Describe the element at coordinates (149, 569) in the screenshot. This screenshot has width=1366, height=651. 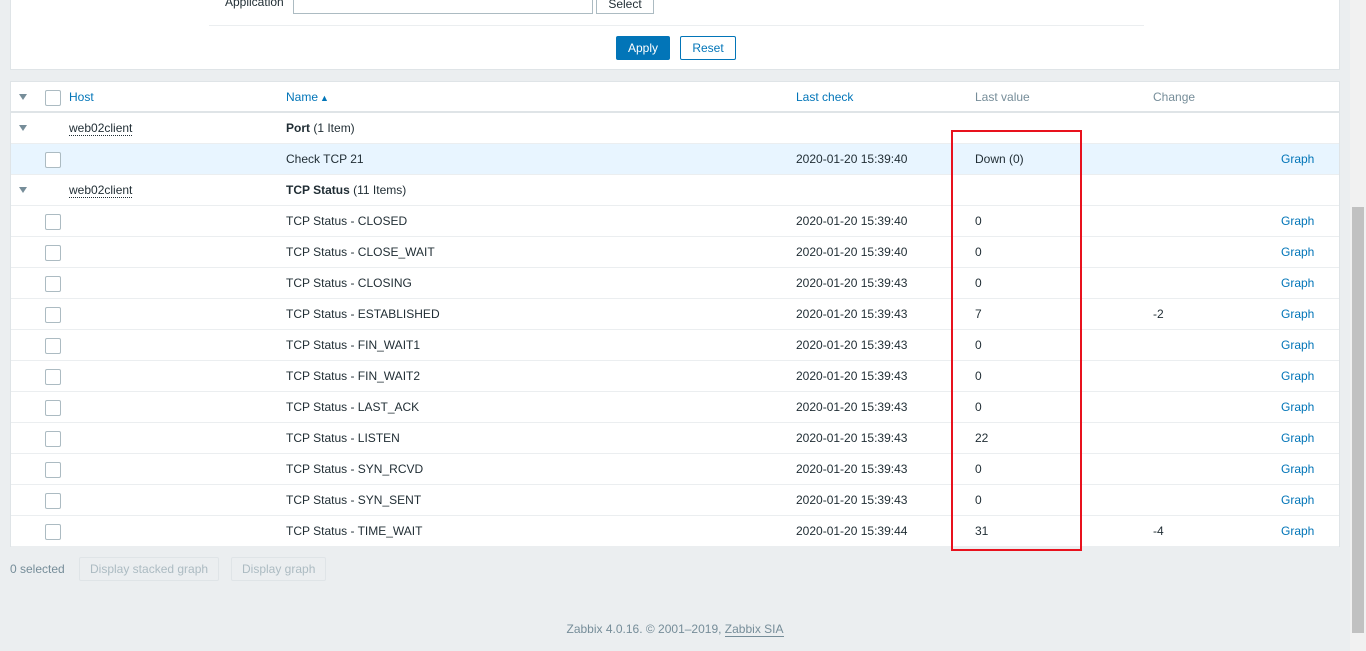
I see `display-stacked-graph-button: Display stacked graph` at that location.